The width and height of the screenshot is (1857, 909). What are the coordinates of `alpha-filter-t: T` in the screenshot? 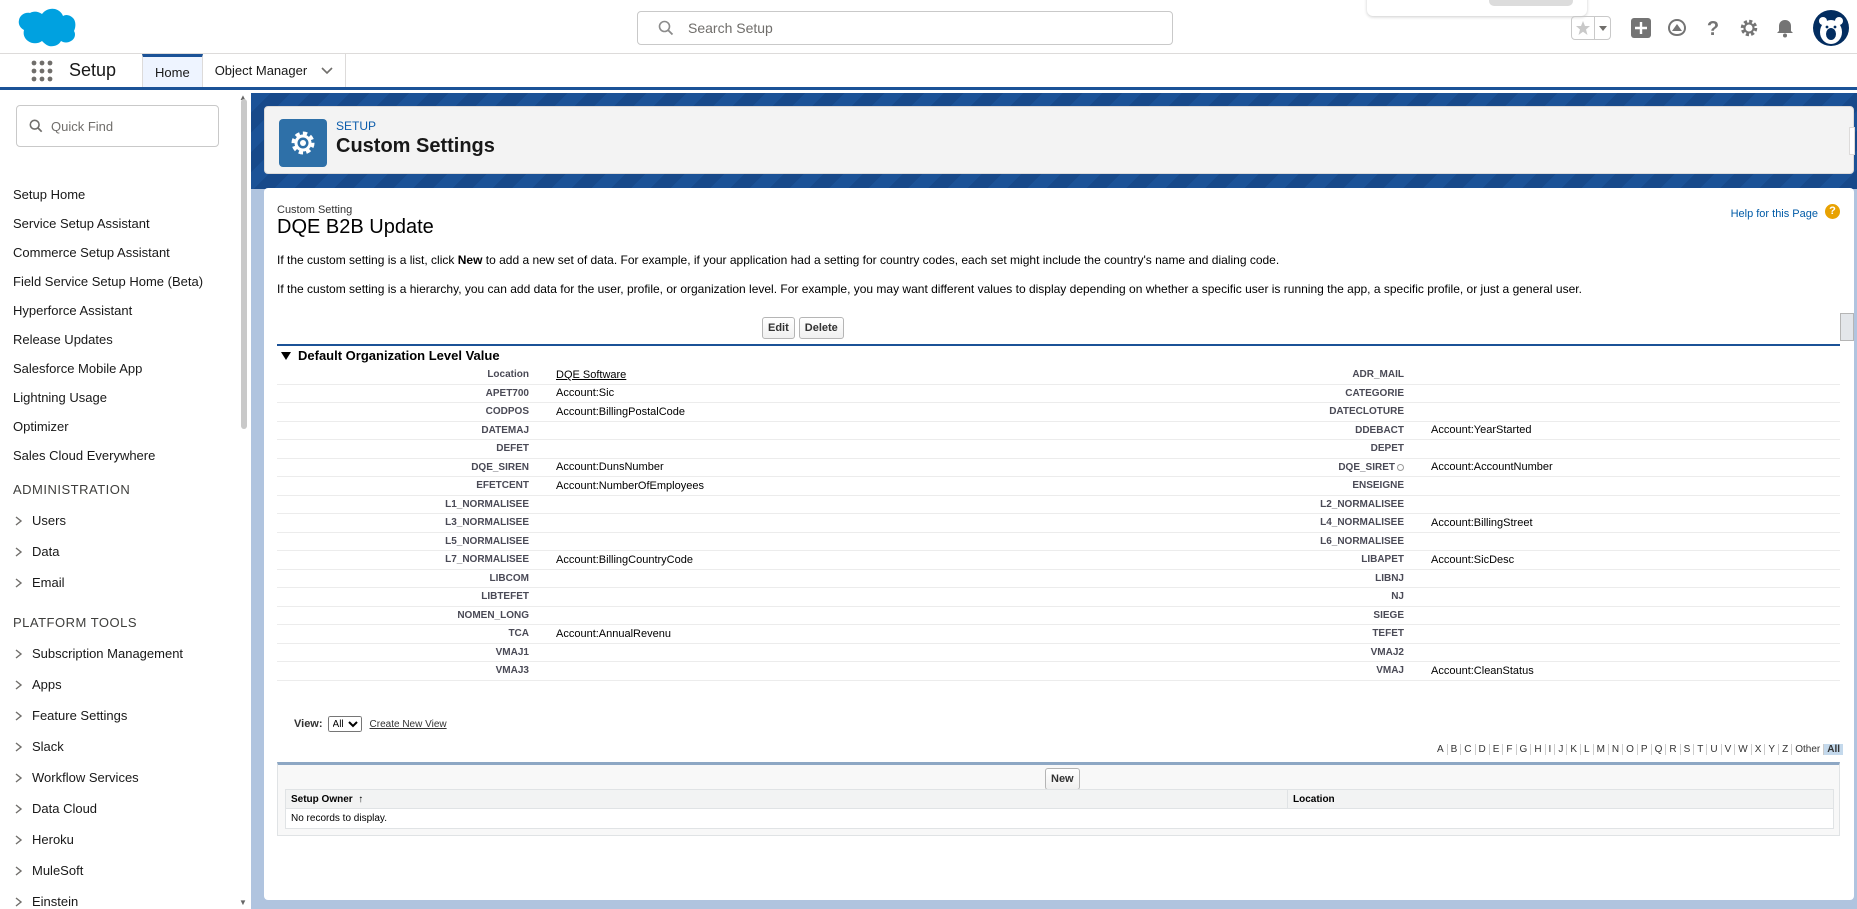 It's located at (1701, 749).